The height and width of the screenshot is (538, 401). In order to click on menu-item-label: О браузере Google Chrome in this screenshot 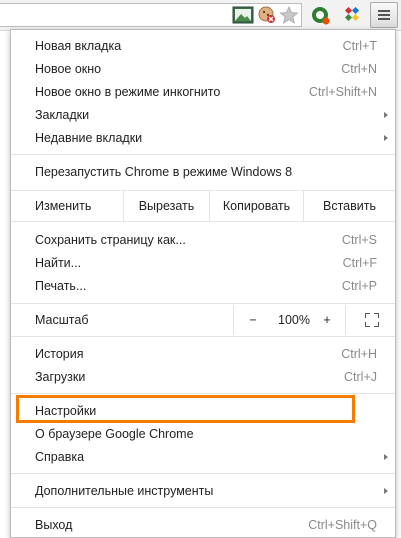, I will do `click(114, 434)`.